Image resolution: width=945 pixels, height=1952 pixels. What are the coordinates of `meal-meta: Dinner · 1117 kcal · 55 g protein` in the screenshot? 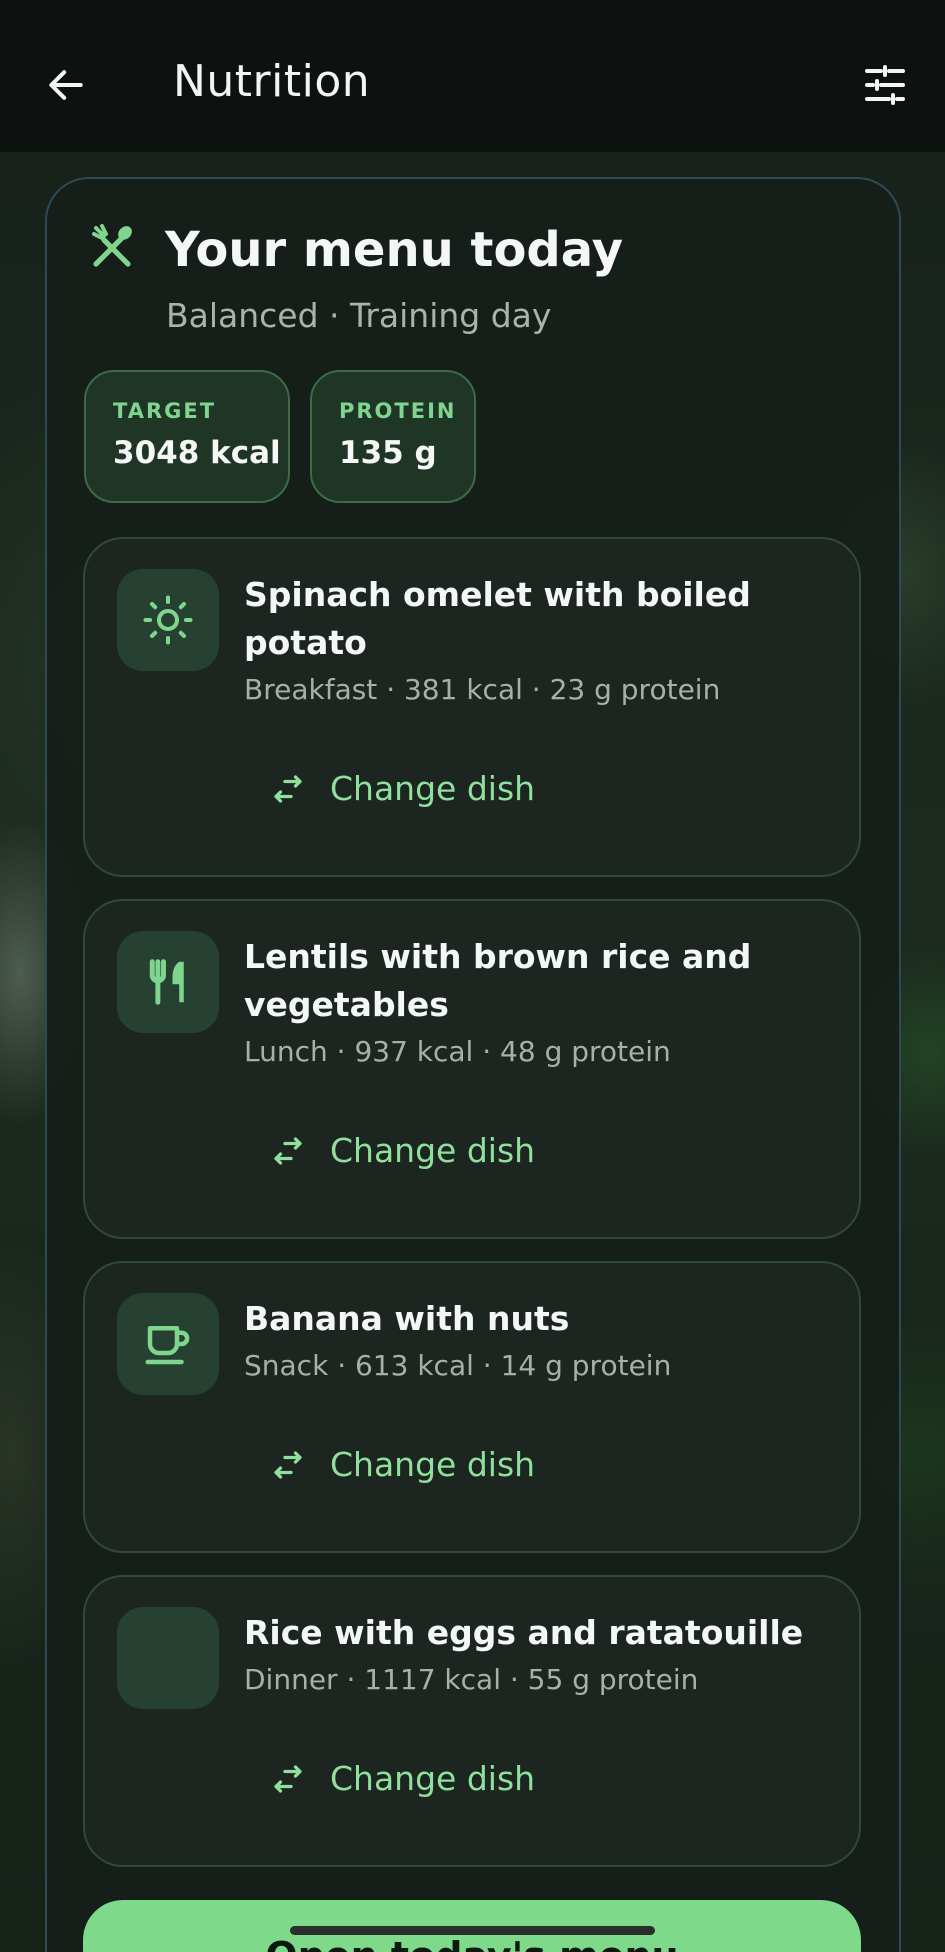 It's located at (471, 1679).